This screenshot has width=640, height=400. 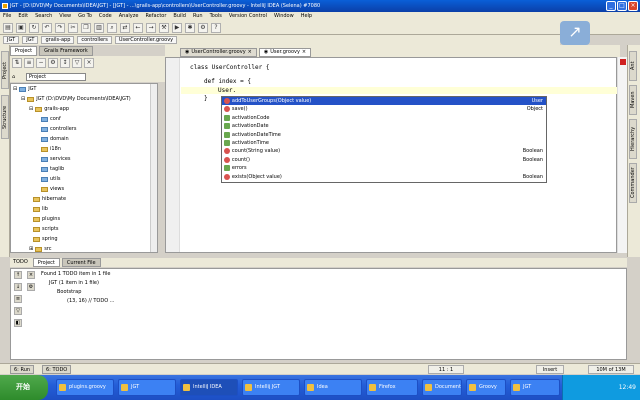 I want to click on taskbar-item: Firefox, so click(x=392, y=387).